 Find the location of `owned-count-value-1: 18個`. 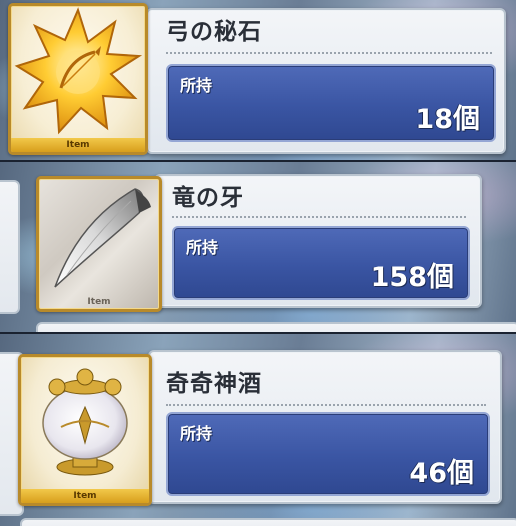

owned-count-value-1: 18個 is located at coordinates (447, 119).